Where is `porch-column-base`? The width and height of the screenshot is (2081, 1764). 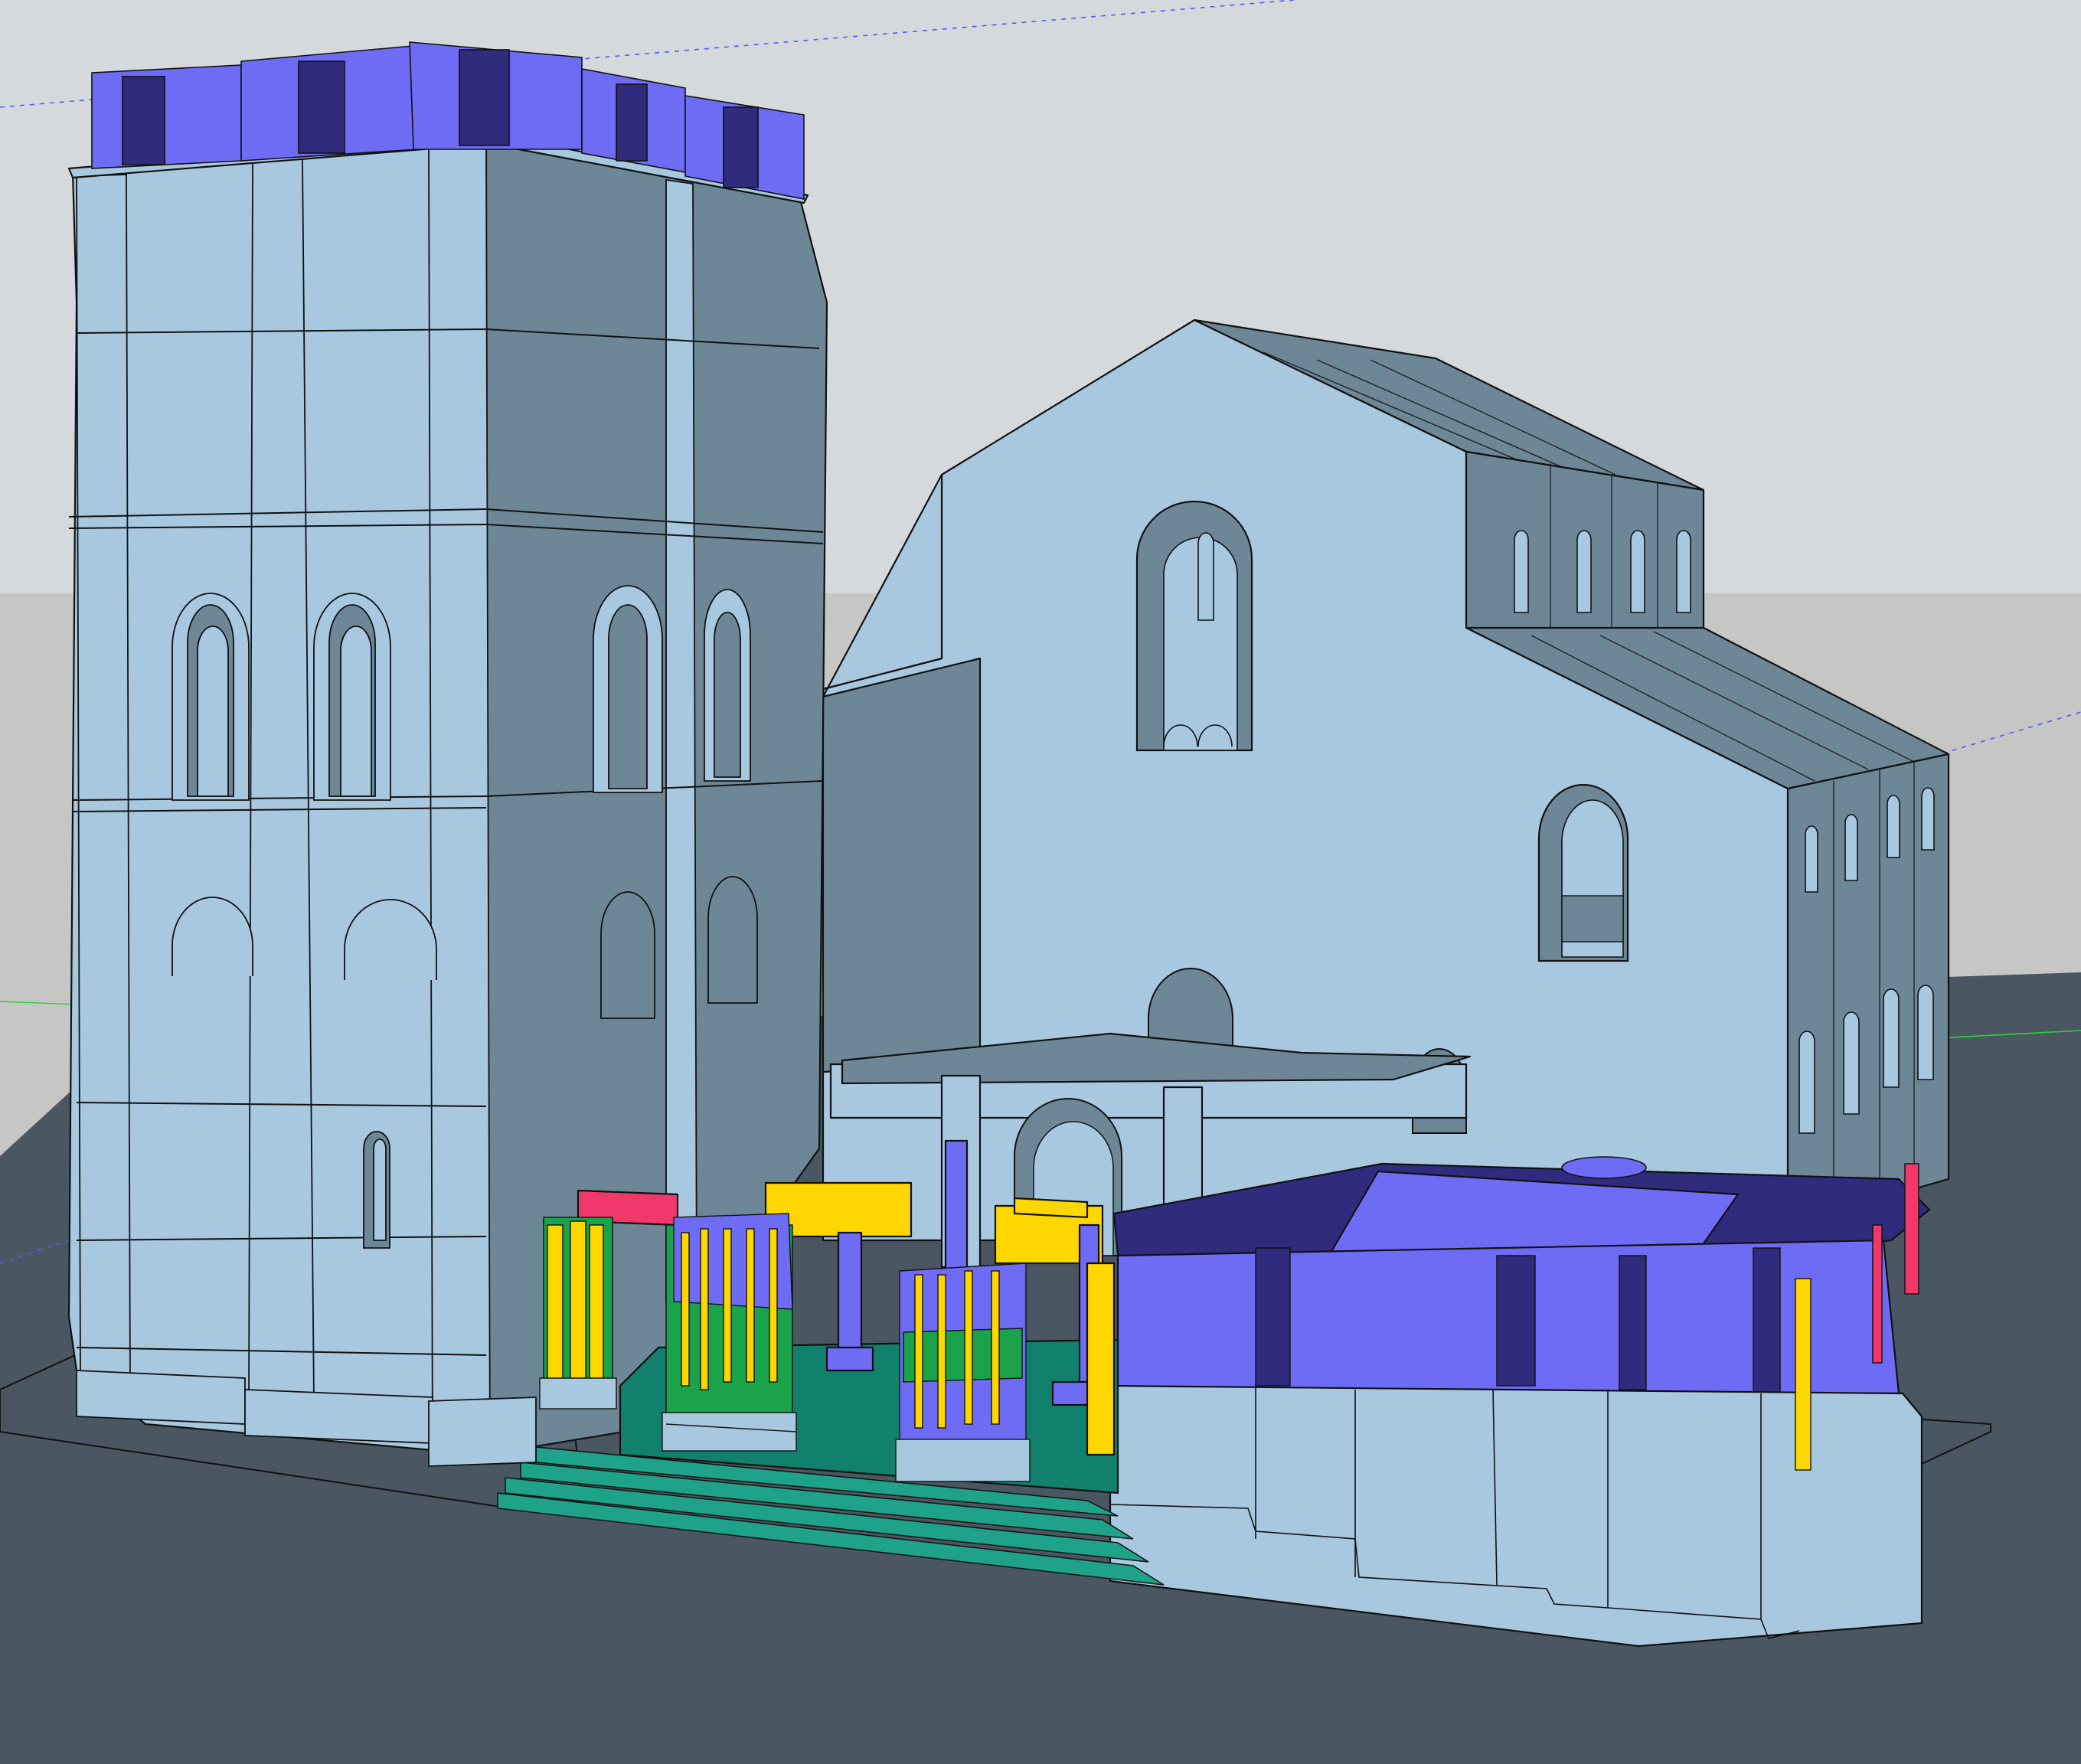
porch-column-base is located at coordinates (849, 1359).